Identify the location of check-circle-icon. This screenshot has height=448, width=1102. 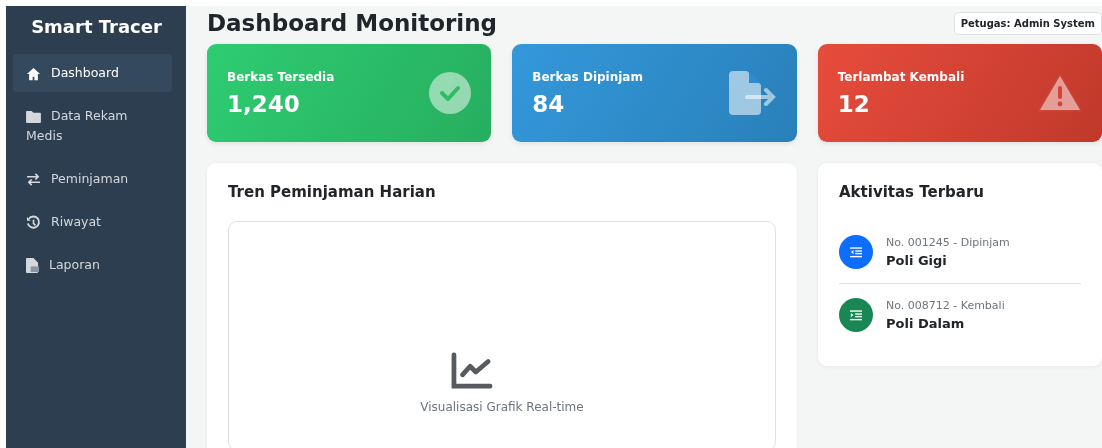
(450, 93).